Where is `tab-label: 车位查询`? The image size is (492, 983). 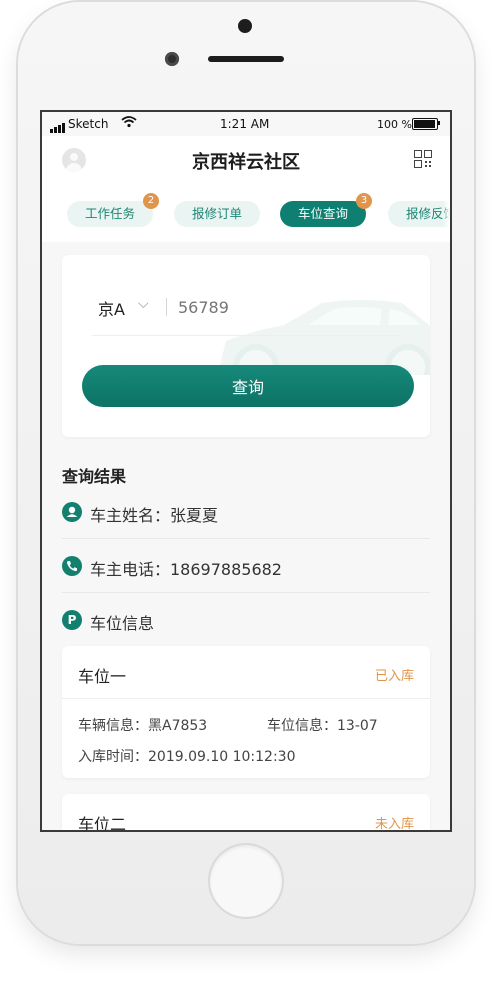
tab-label: 车位查询 is located at coordinates (322, 213).